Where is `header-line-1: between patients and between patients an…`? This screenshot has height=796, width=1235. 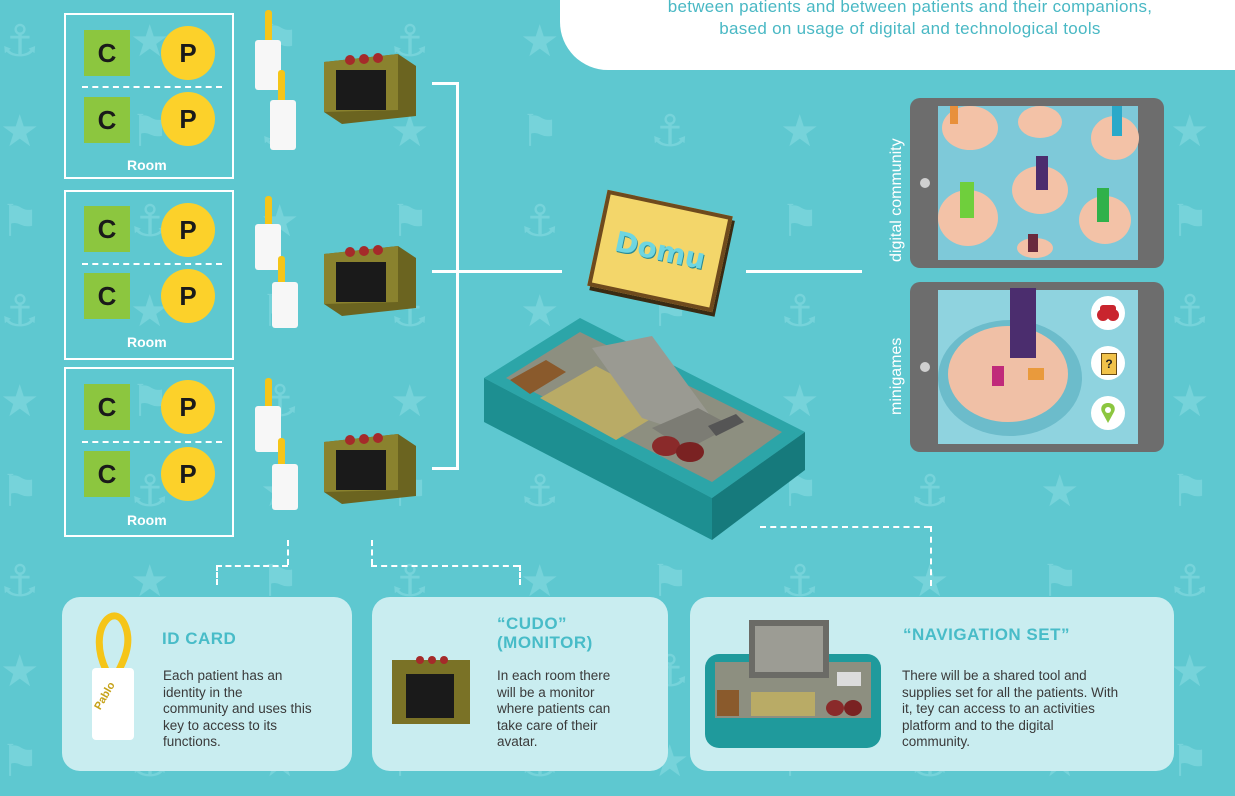
header-line-1: between patients and between patients an… is located at coordinates (910, 8).